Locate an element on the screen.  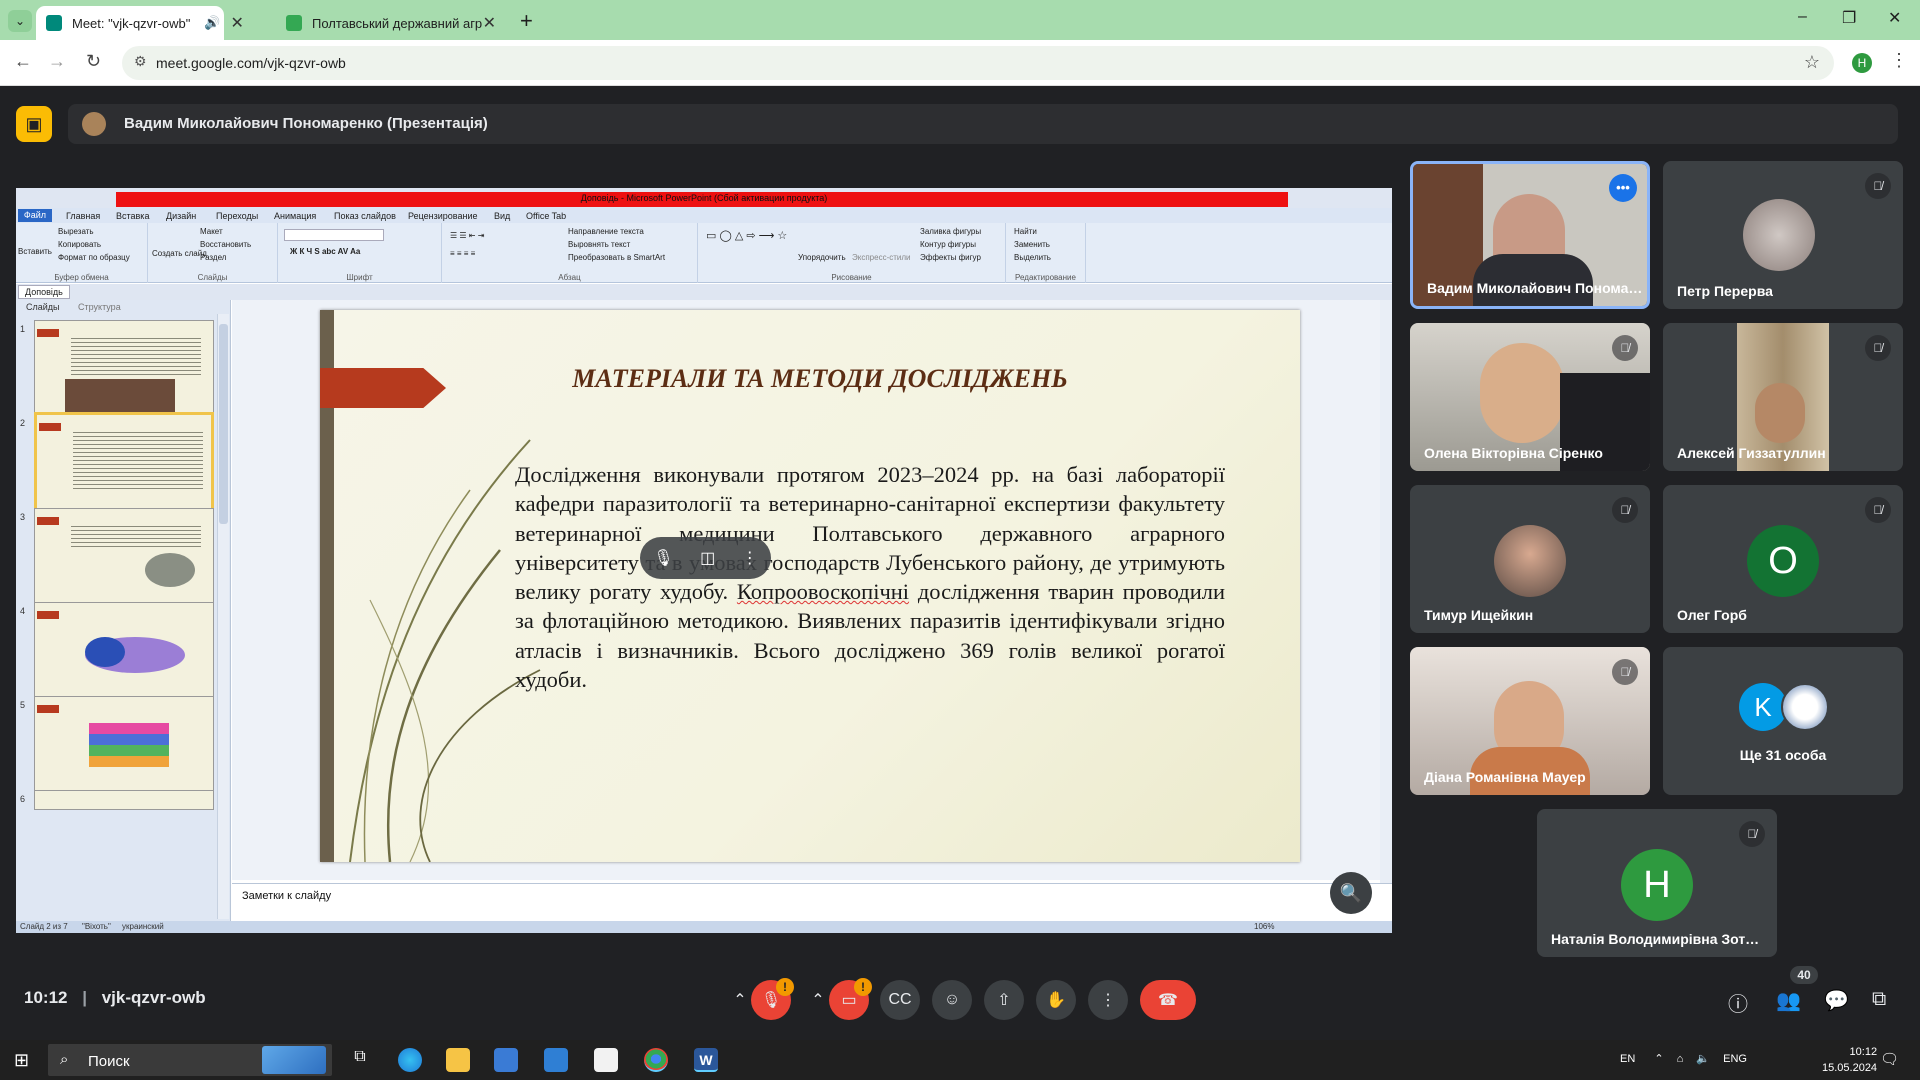
url-text: meet.google.com/vjk-qzvr-owb is located at coordinates (251, 63).